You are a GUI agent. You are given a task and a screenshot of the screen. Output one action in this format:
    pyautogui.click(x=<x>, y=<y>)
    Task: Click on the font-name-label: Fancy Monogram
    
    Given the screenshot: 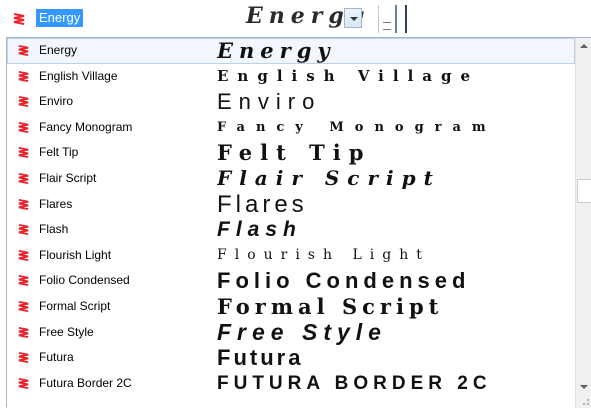 What is the action you would take?
    pyautogui.click(x=86, y=126)
    